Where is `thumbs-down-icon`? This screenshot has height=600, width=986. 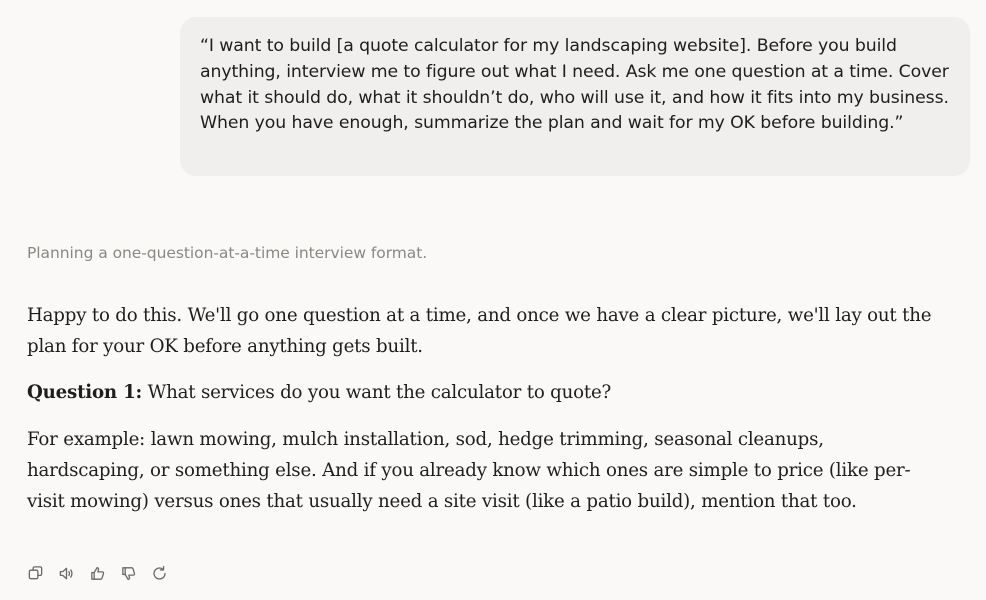 thumbs-down-icon is located at coordinates (128, 573).